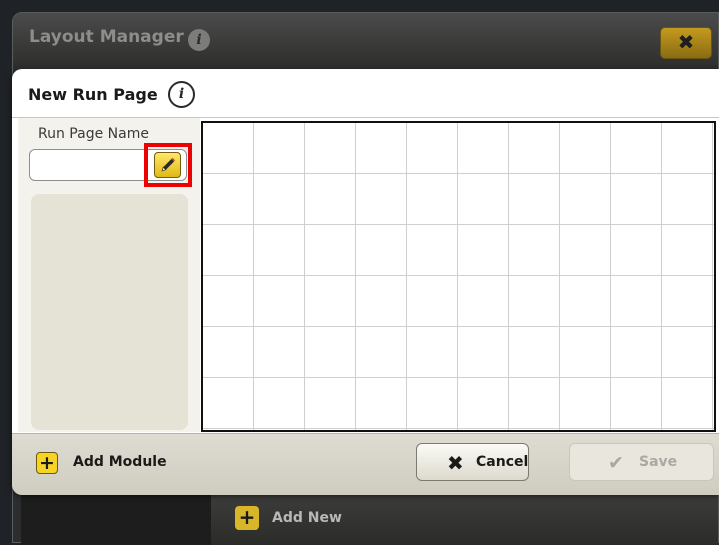 The image size is (719, 545). Describe the element at coordinates (116, 520) in the screenshot. I see `left-strip` at that location.